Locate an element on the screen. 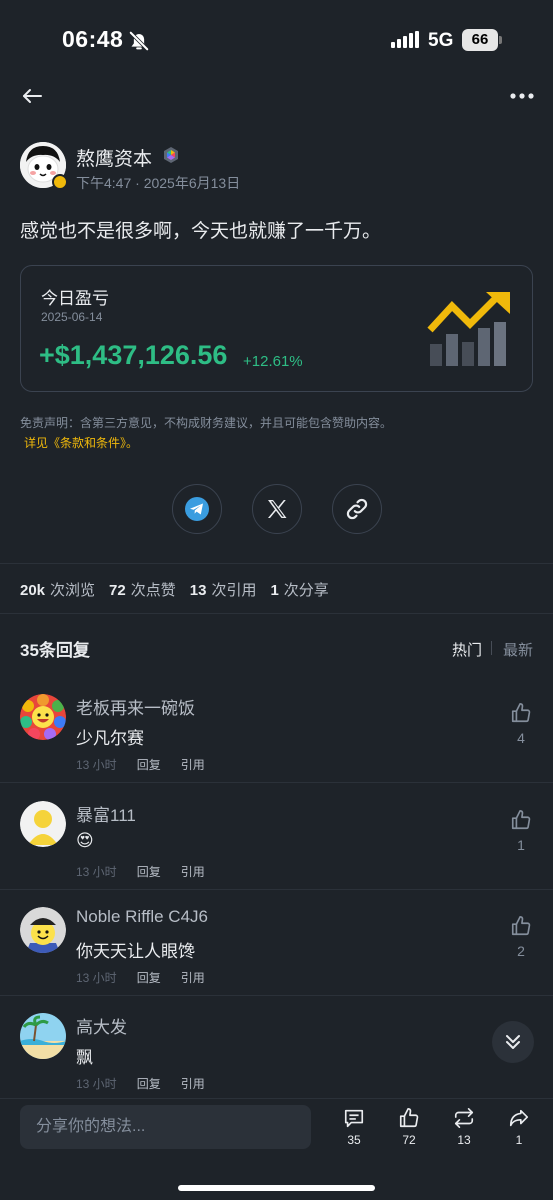  terms-link: 详见《条款和条件》。 is located at coordinates (81, 442).